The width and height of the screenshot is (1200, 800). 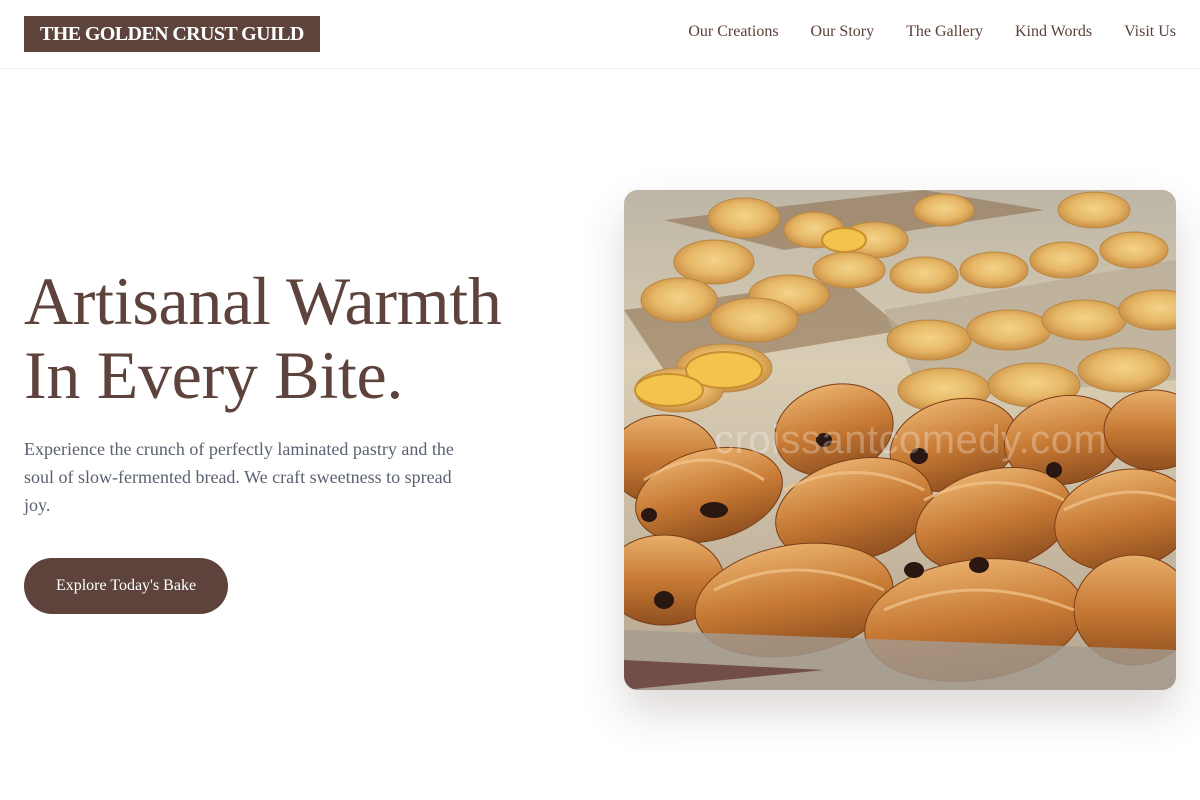 I want to click on hero-title: Artisanal Warmth In Every Bite., so click(x=314, y=338).